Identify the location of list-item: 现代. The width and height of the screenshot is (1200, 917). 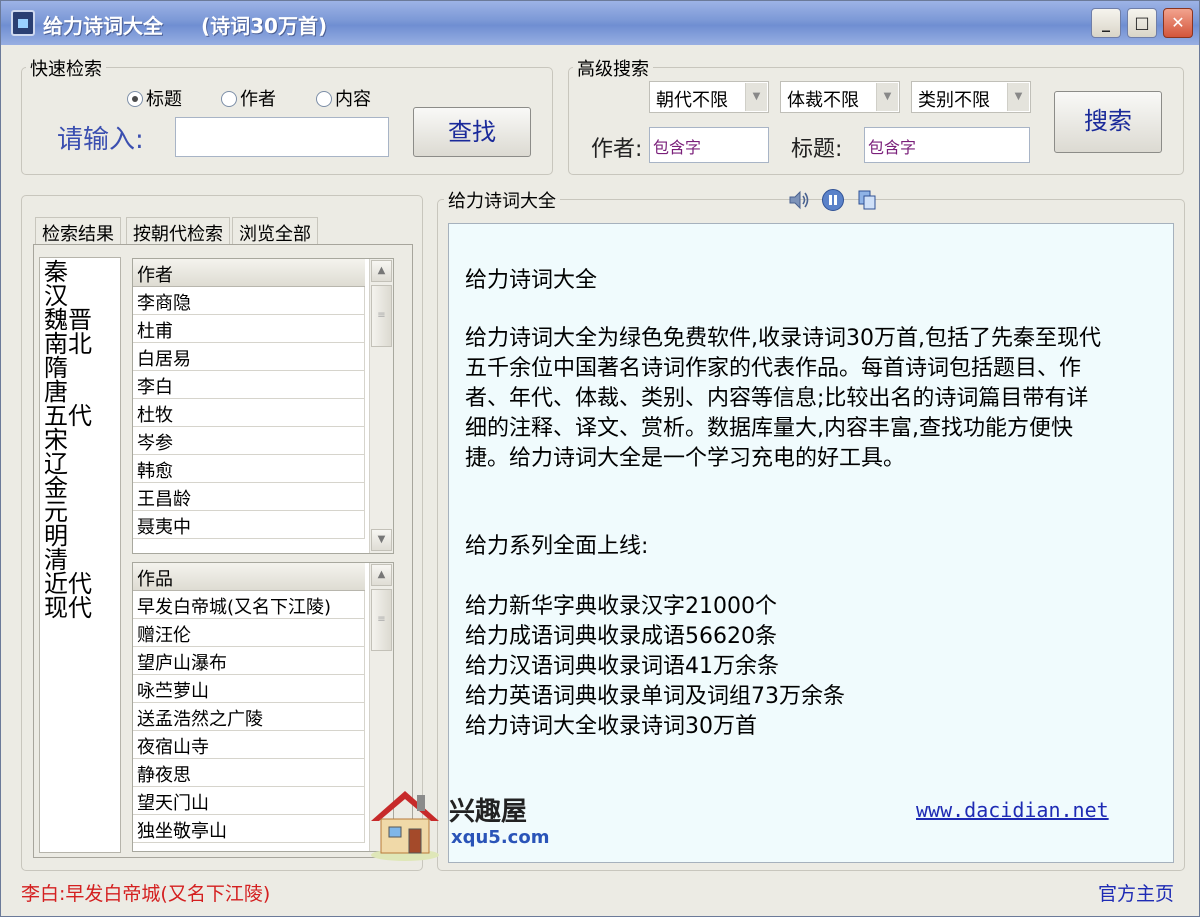
(68, 608).